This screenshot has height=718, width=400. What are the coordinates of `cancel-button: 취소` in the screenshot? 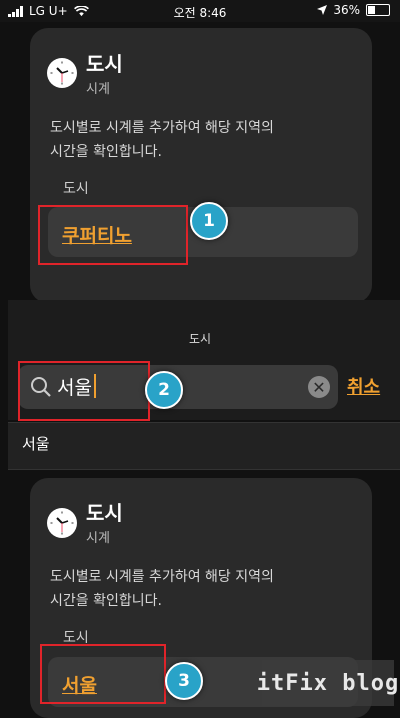 It's located at (363, 386).